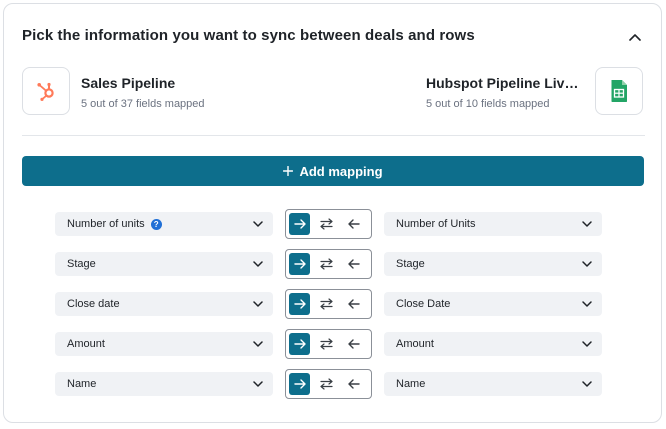 The width and height of the screenshot is (666, 429). What do you see at coordinates (82, 384) in the screenshot?
I see `left-field-value: Name` at bounding box center [82, 384].